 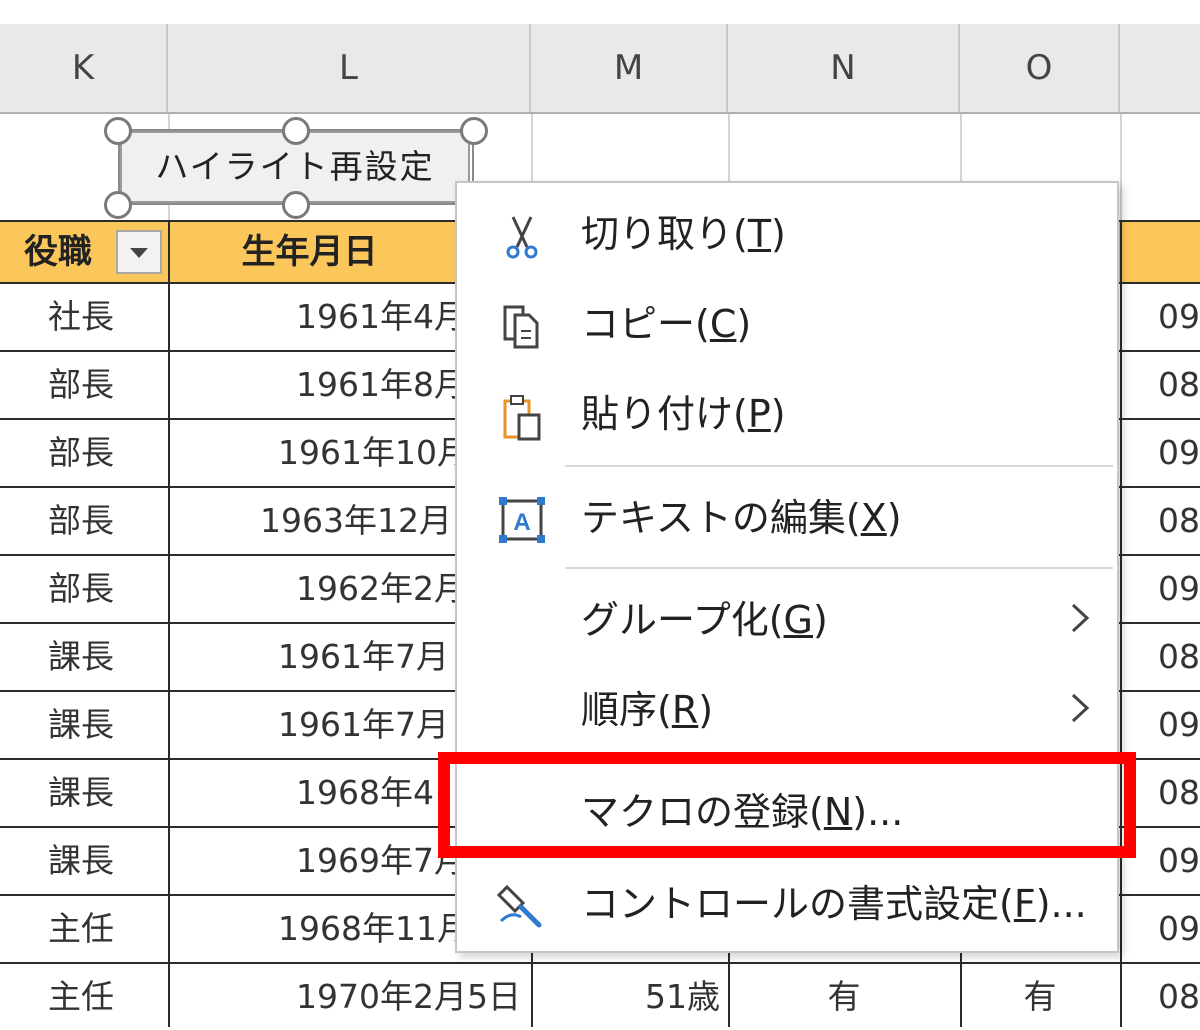 I want to click on paste-icon, so click(x=522, y=418).